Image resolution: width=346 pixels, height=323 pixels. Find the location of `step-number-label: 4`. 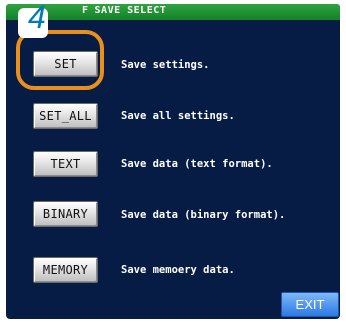

step-number-label: 4 is located at coordinates (37, 17).